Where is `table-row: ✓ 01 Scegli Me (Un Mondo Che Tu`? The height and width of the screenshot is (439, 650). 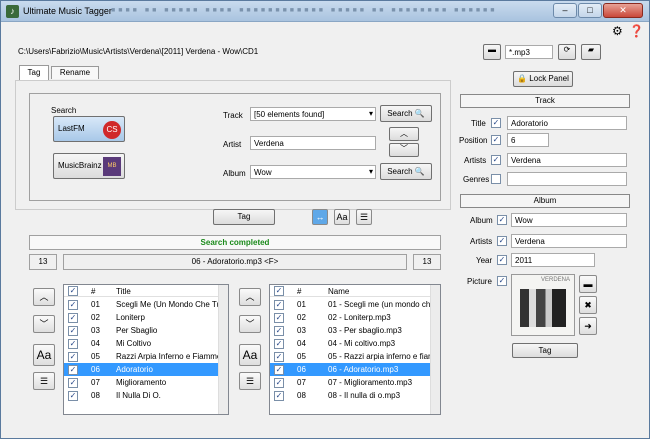
table-row: ✓ 01 Scegli Me (Un Mondo Che Tu is located at coordinates (146, 304).